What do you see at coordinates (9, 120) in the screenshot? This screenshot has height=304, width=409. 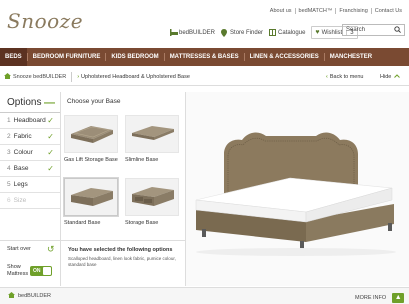 I see `option-number: 1` at bounding box center [9, 120].